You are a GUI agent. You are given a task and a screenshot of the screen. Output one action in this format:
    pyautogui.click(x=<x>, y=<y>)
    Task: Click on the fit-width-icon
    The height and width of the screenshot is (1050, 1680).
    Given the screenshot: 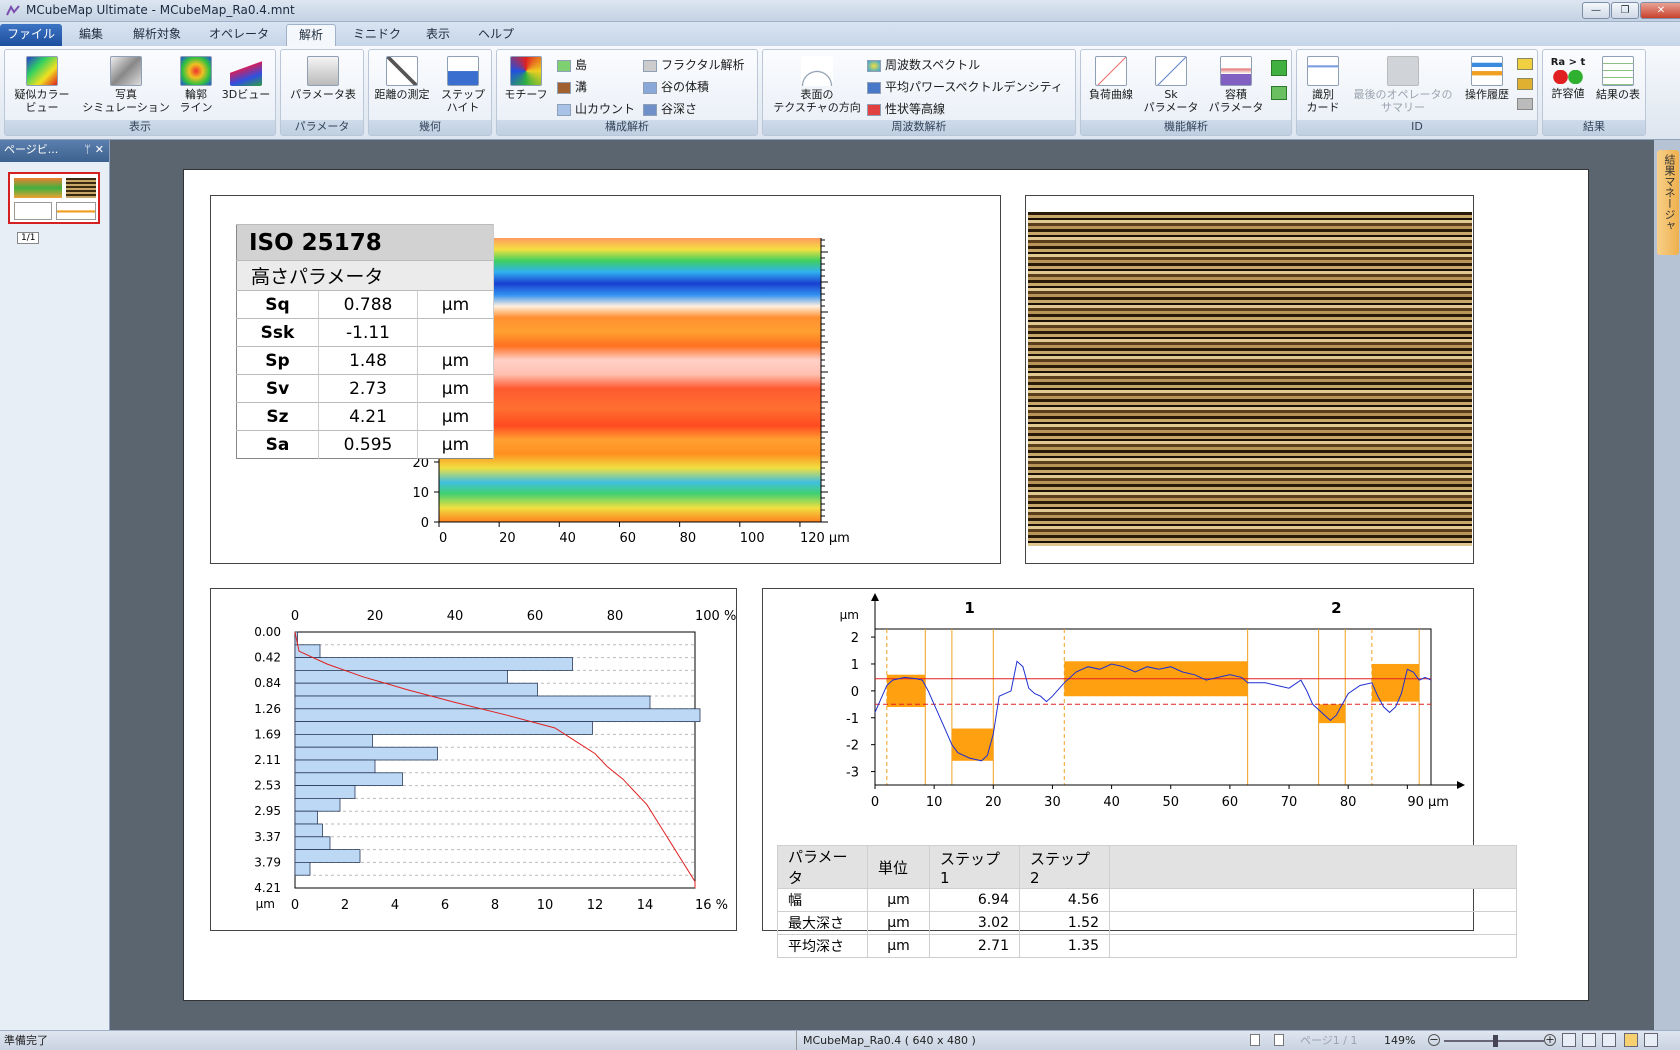 What is the action you would take?
    pyautogui.click(x=1589, y=1040)
    